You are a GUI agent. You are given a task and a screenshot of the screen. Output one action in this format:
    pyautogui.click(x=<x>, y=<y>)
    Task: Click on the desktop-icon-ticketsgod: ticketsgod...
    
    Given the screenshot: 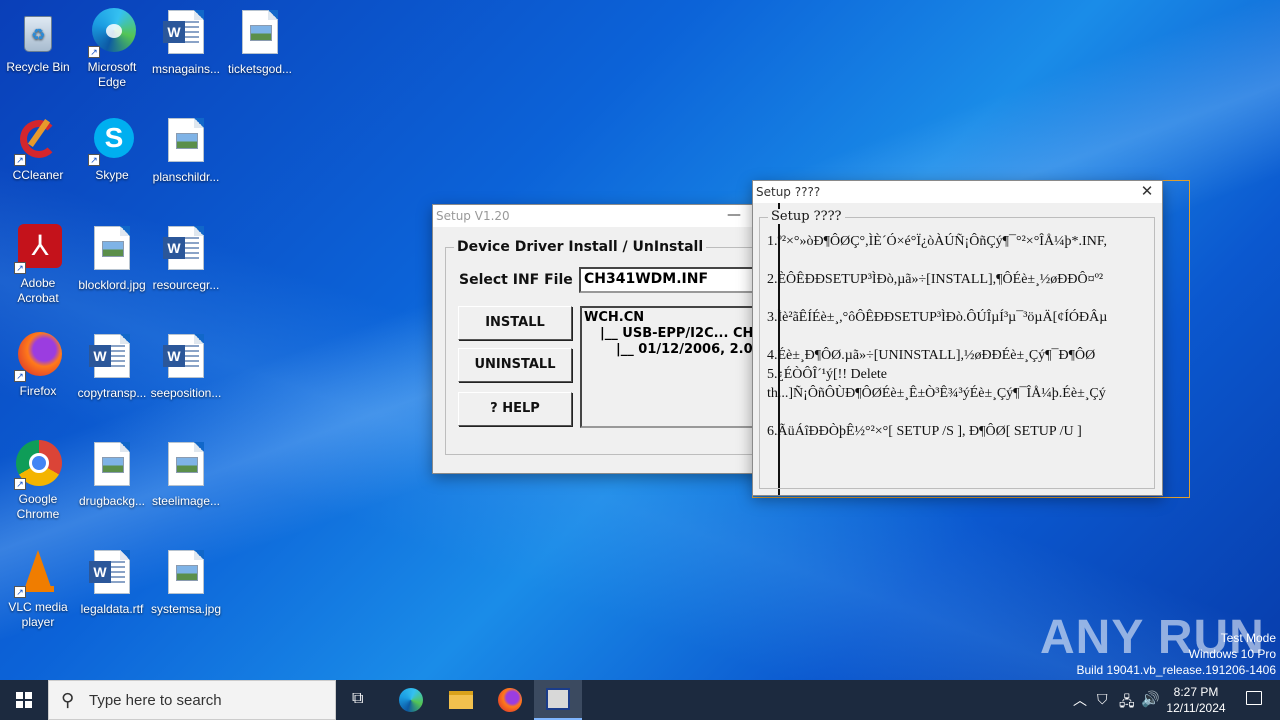 What is the action you would take?
    pyautogui.click(x=260, y=42)
    